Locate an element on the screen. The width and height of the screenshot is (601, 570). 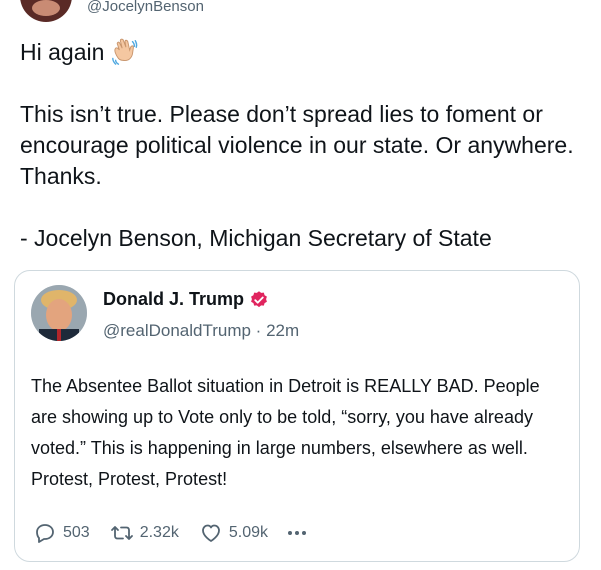
like-button: 5.09k is located at coordinates (233, 533).